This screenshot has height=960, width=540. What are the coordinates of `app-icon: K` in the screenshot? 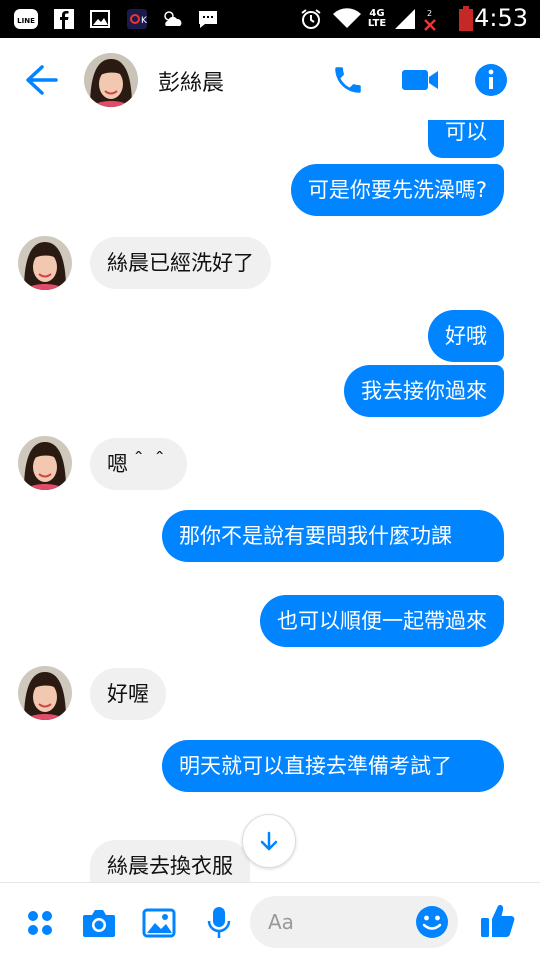 It's located at (137, 19).